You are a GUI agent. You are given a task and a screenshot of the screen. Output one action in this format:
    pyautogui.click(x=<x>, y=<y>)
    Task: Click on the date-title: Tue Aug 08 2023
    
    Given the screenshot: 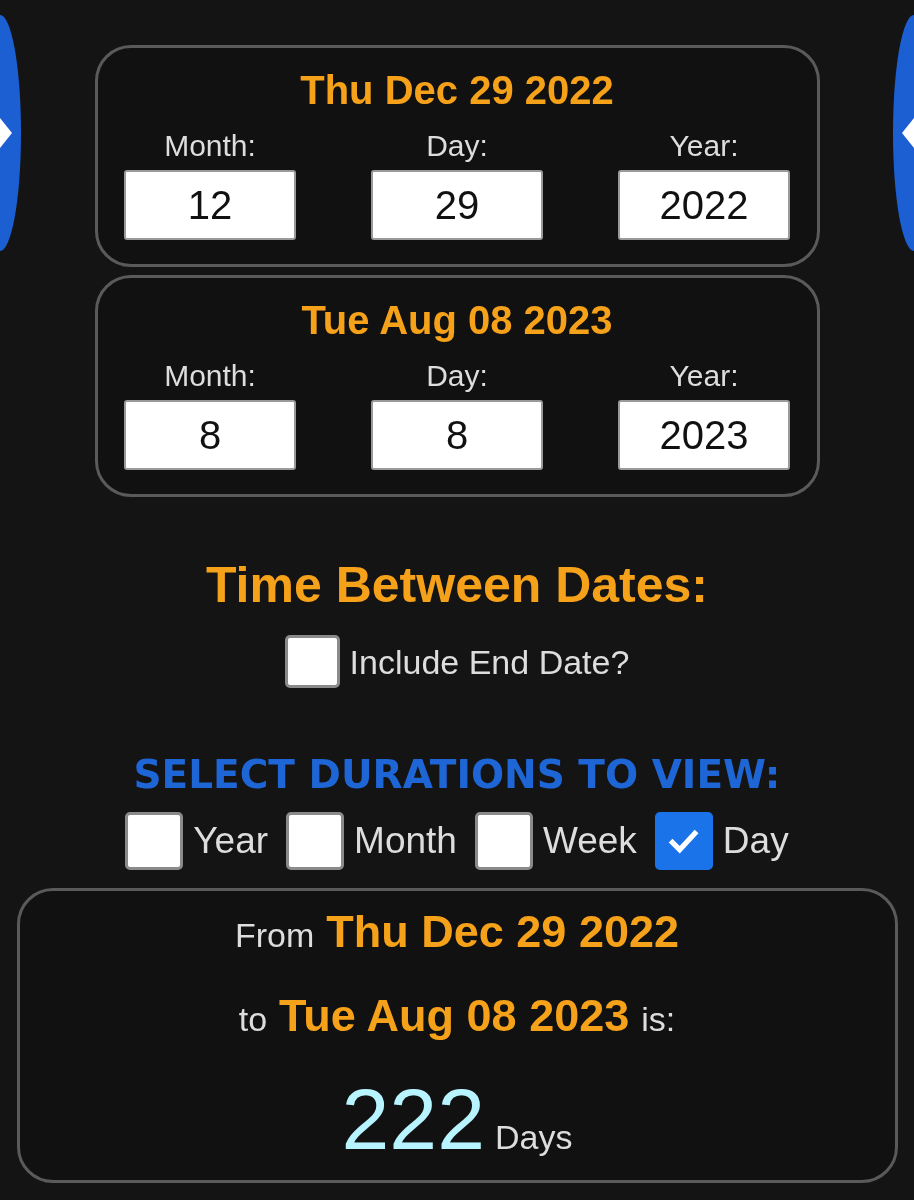 What is the action you would take?
    pyautogui.click(x=457, y=320)
    